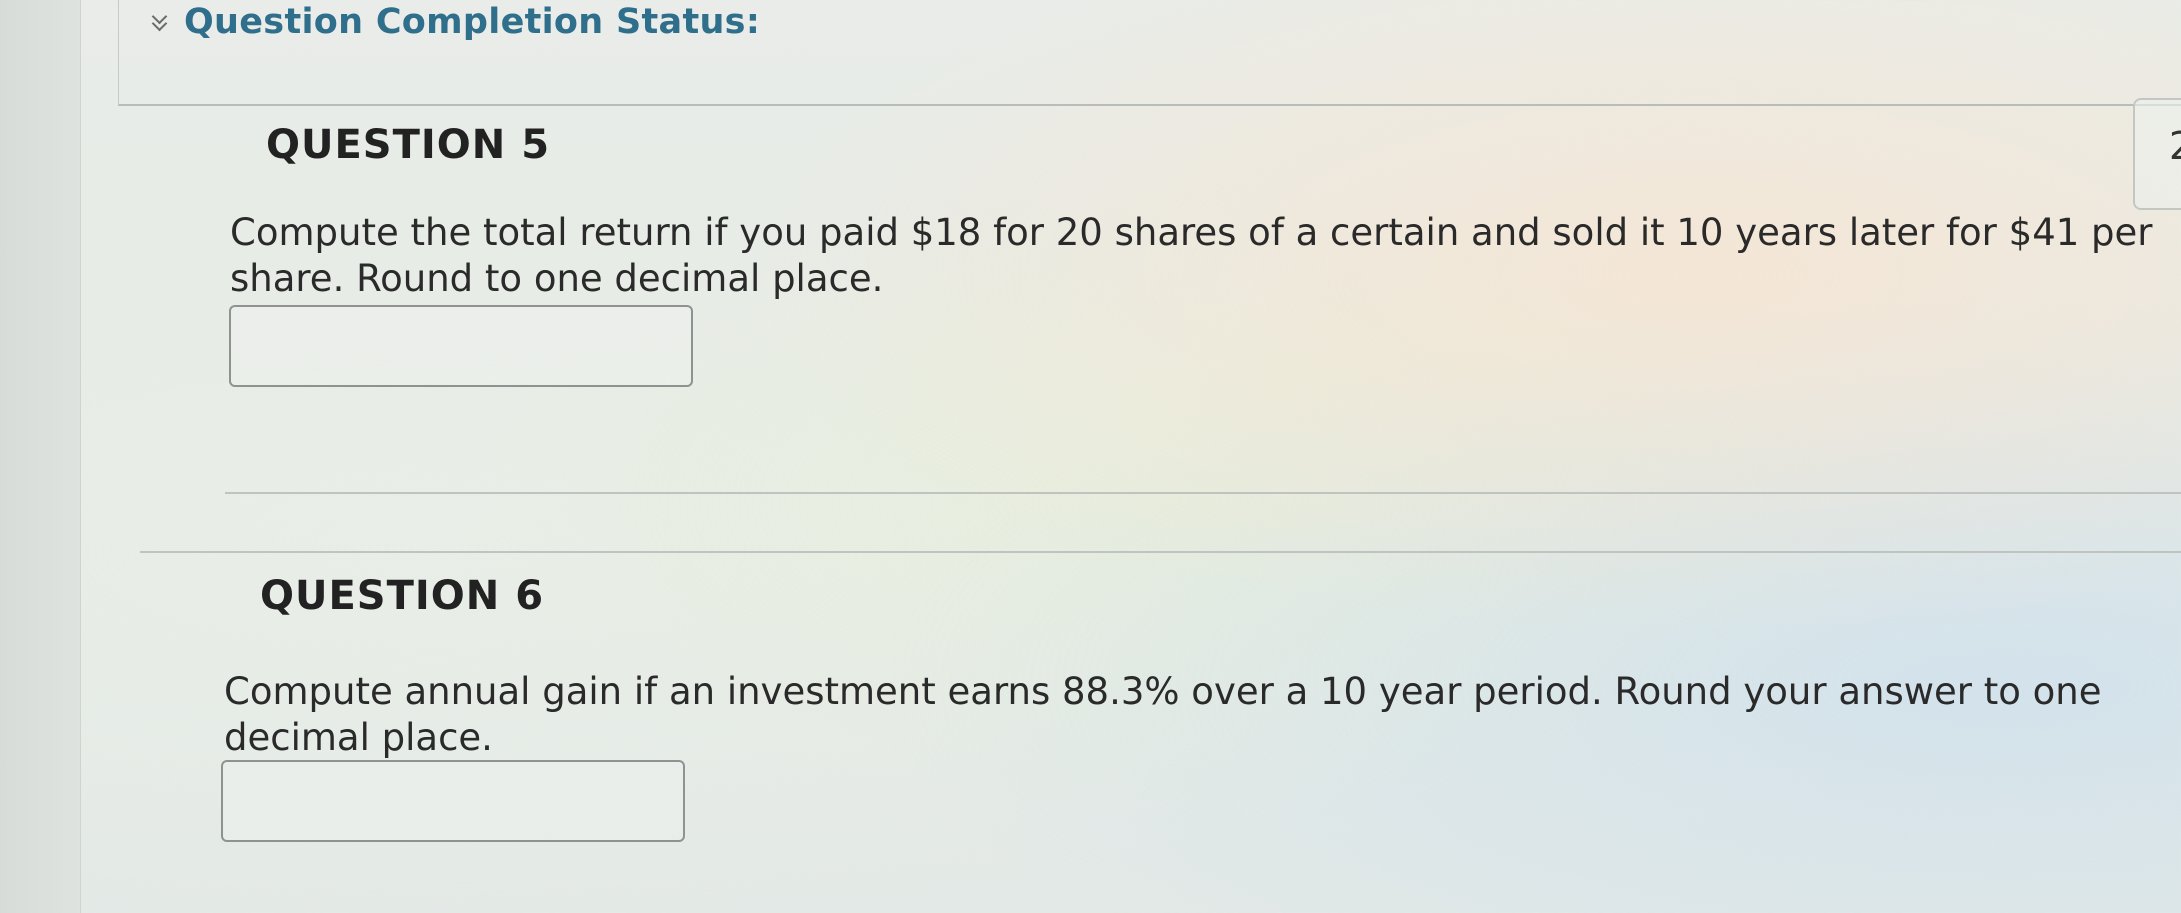  Describe the element at coordinates (402, 596) in the screenshot. I see `question-6-title: QUESTION 6` at that location.